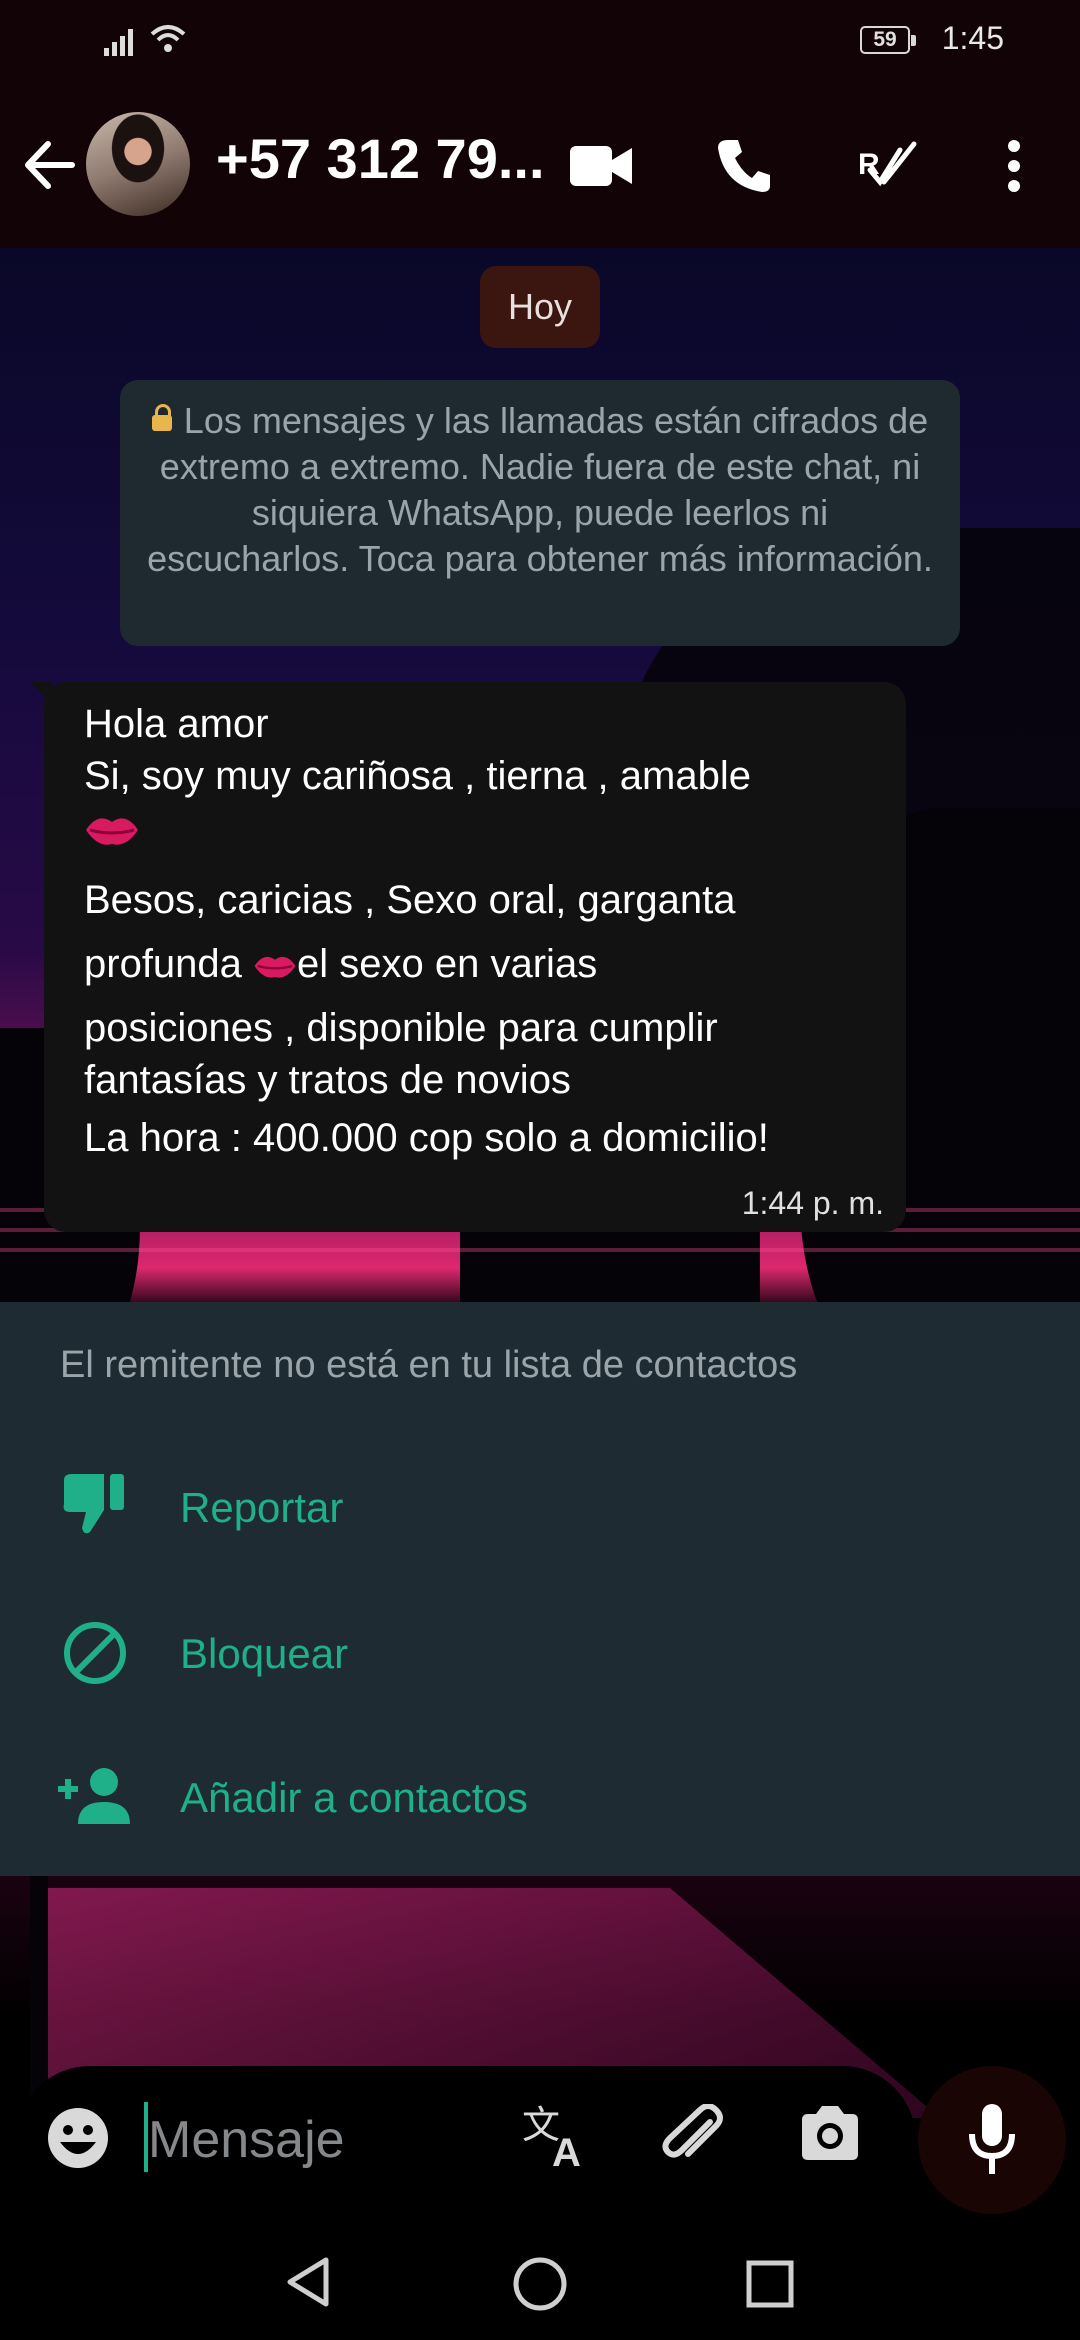 The image size is (1080, 2340). I want to click on message-line: Hola amor, so click(176, 724).